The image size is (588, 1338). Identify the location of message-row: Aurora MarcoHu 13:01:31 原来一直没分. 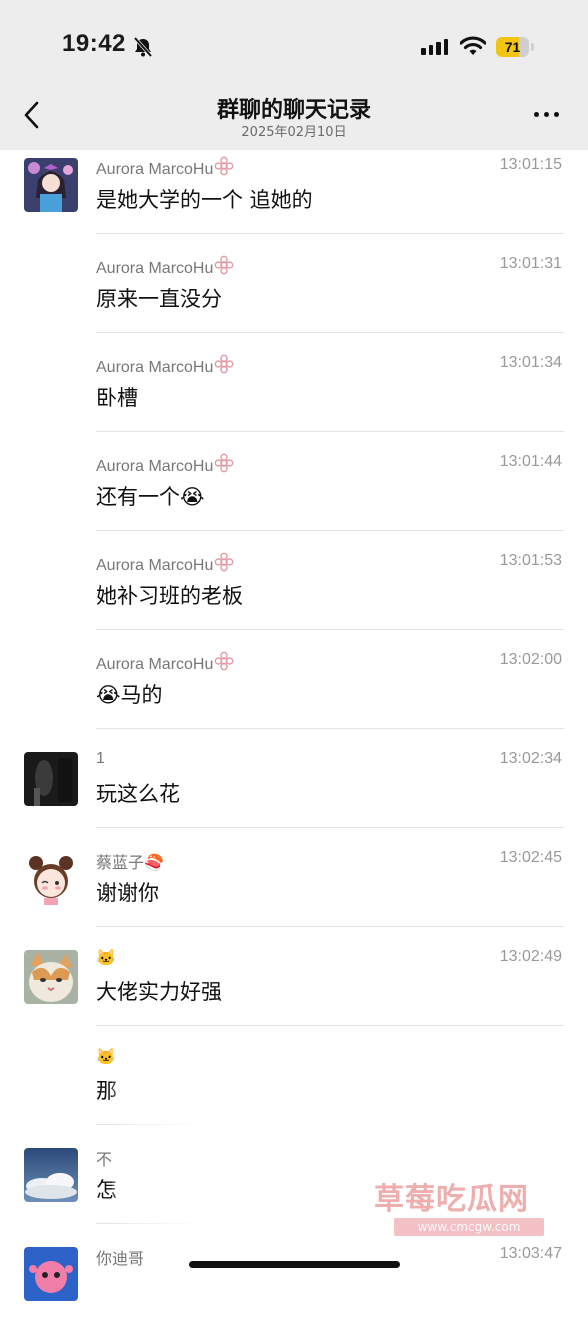
(294, 298).